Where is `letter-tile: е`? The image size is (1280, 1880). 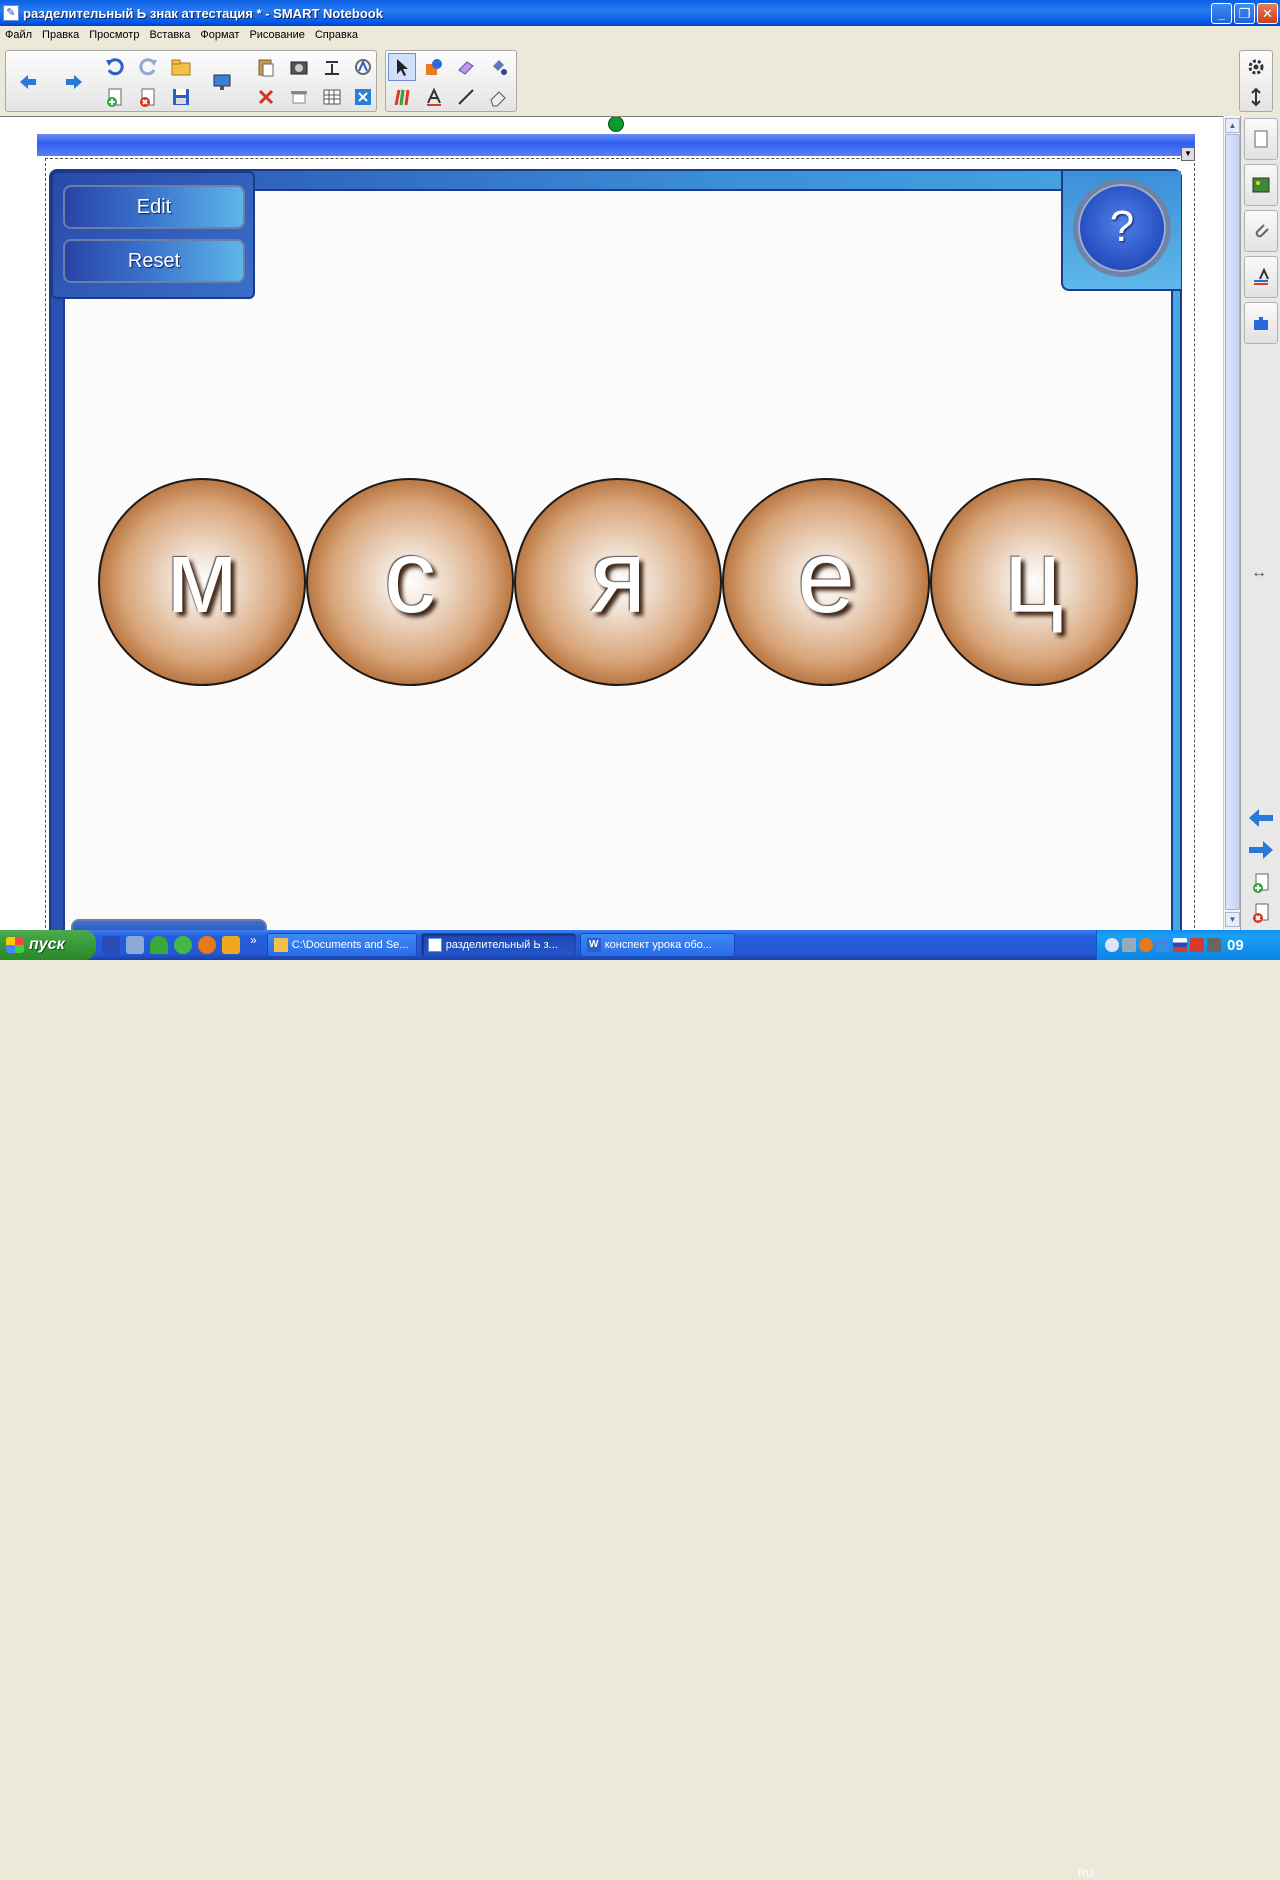 letter-tile: е is located at coordinates (826, 582).